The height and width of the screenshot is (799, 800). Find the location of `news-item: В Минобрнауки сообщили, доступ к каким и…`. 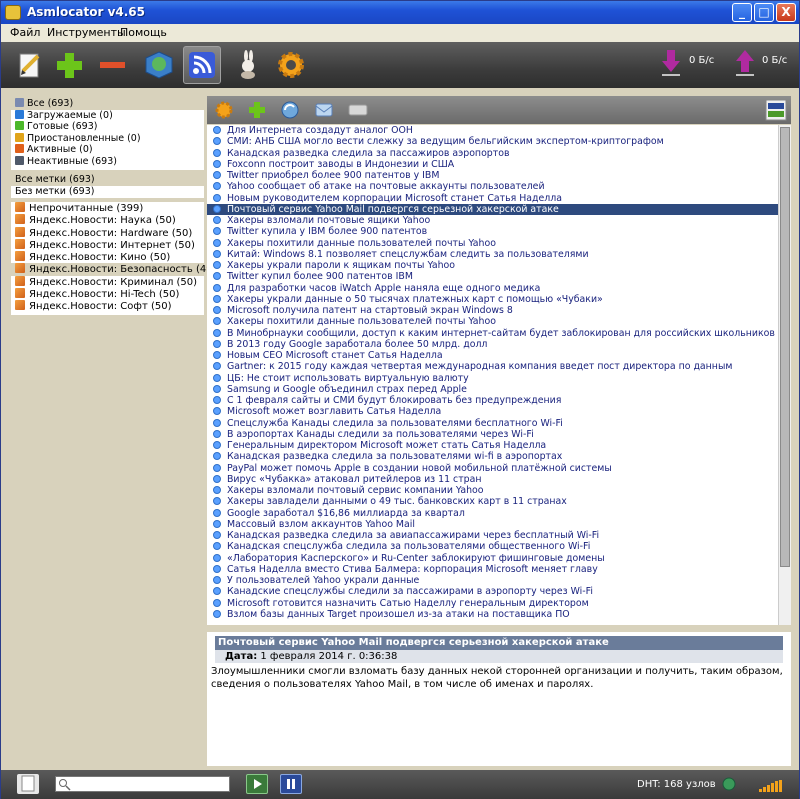

news-item: В Минобрнауки сообщили, доступ к каким и… is located at coordinates (499, 333).